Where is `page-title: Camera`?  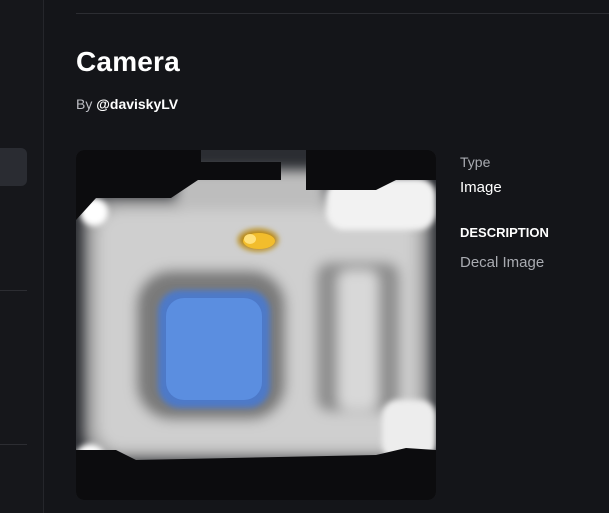
page-title: Camera is located at coordinates (128, 61).